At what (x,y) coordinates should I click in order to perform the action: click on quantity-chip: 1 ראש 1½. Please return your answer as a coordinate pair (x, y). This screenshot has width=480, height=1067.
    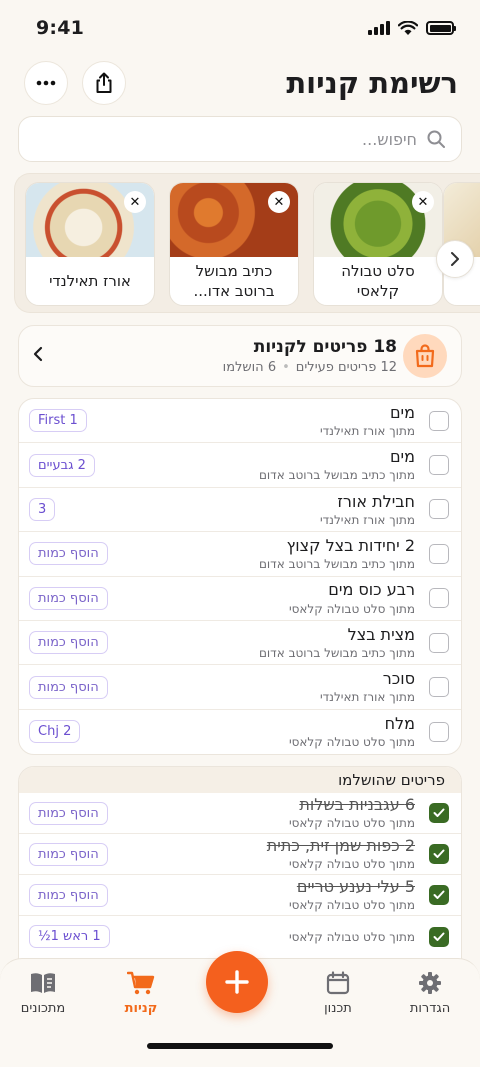
    Looking at the image, I should click on (69, 936).